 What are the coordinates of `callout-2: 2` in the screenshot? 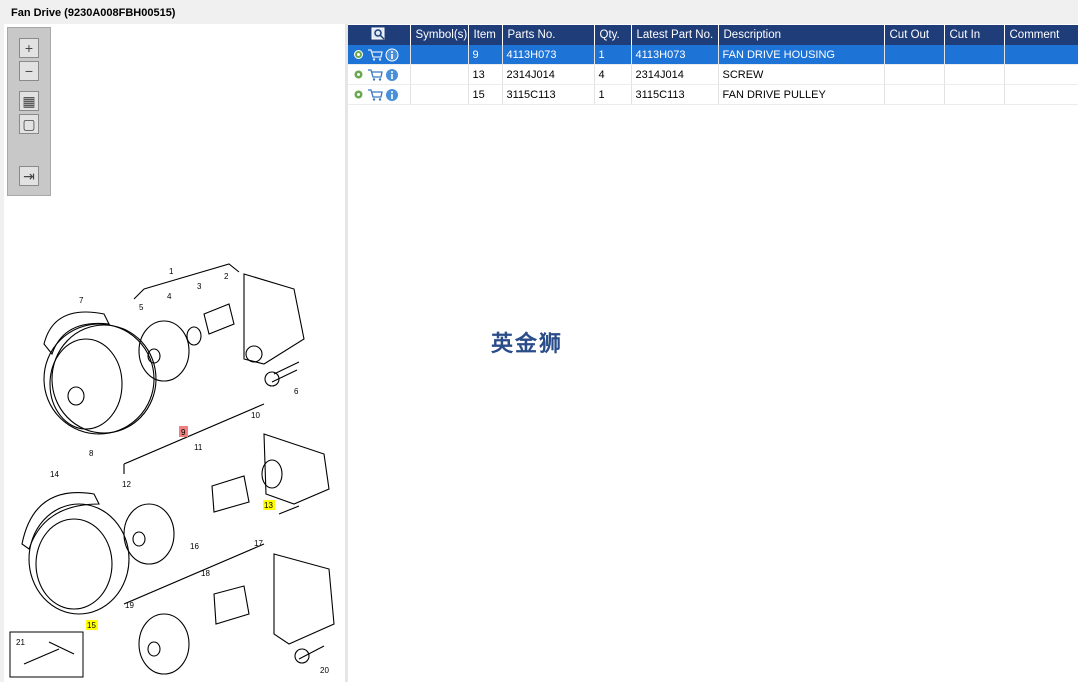 It's located at (226, 276).